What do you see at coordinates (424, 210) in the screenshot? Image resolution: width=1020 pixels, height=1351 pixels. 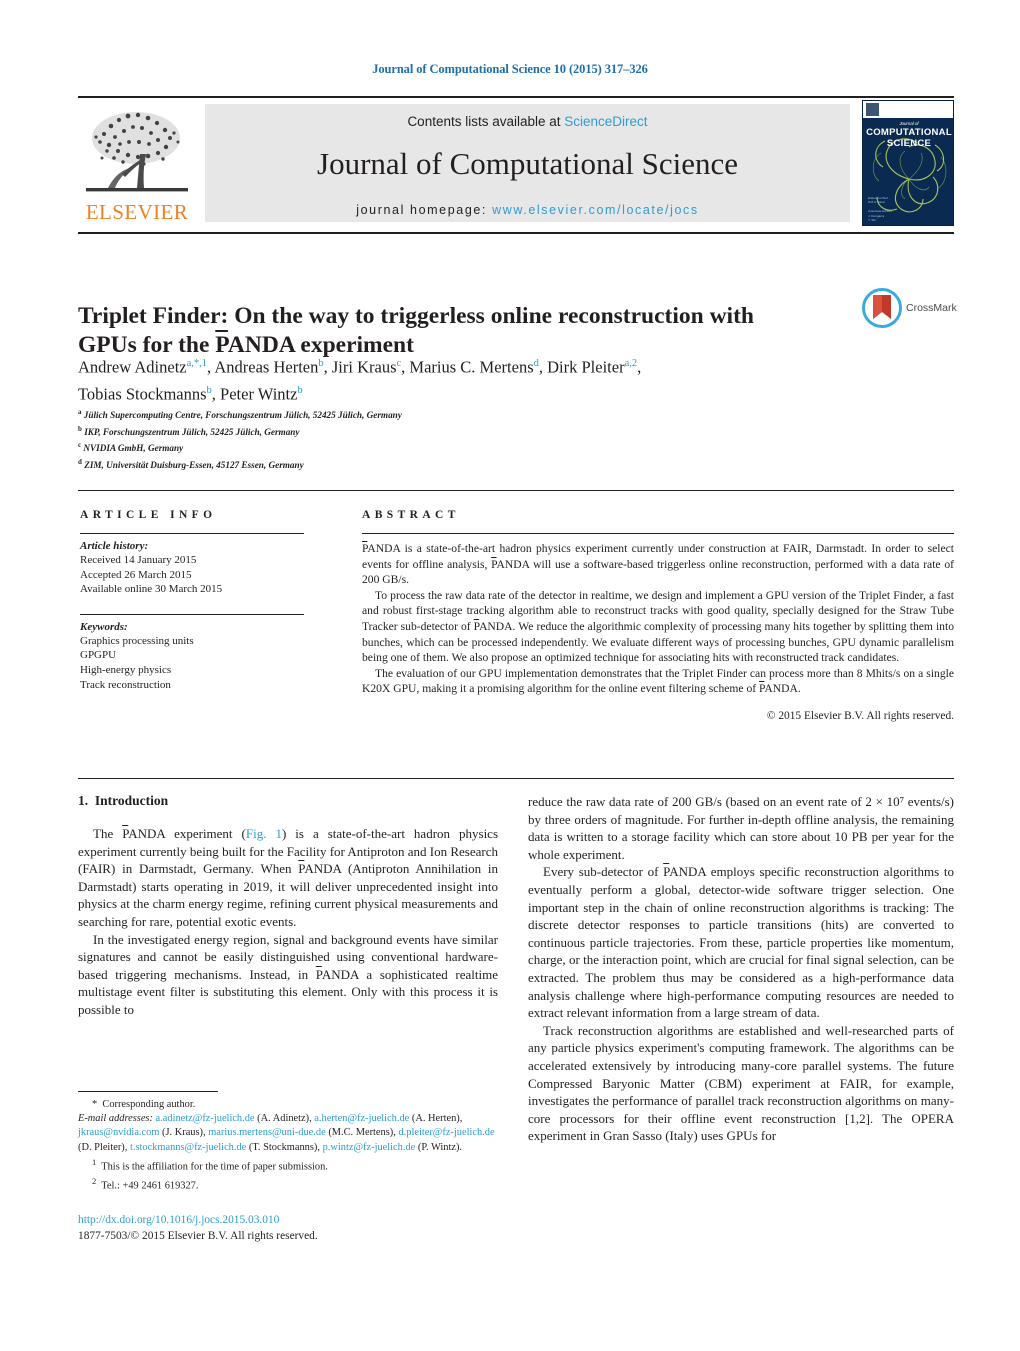 I see `homepage-prefix: journal homepage:` at bounding box center [424, 210].